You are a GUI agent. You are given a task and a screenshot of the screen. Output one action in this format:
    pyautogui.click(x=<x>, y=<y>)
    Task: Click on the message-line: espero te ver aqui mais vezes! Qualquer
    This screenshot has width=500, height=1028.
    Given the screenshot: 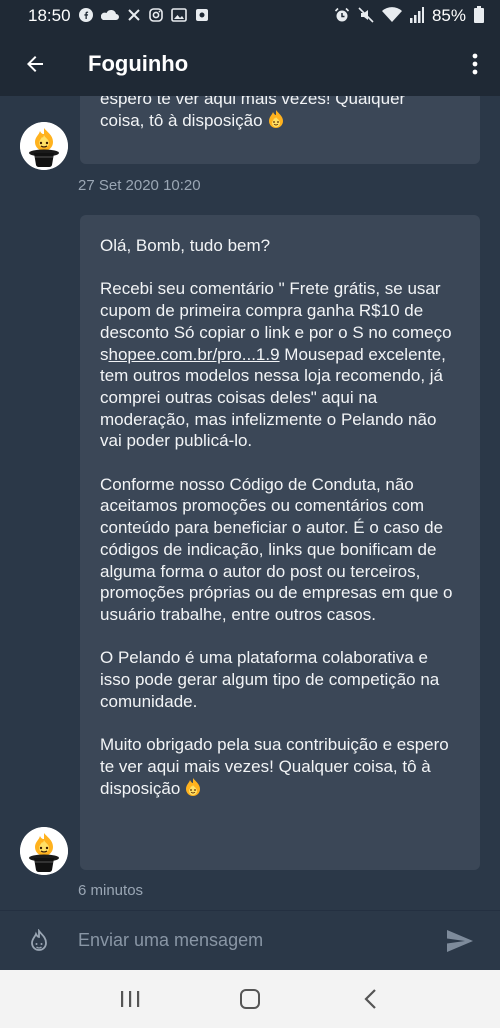 What is the action you would take?
    pyautogui.click(x=253, y=102)
    